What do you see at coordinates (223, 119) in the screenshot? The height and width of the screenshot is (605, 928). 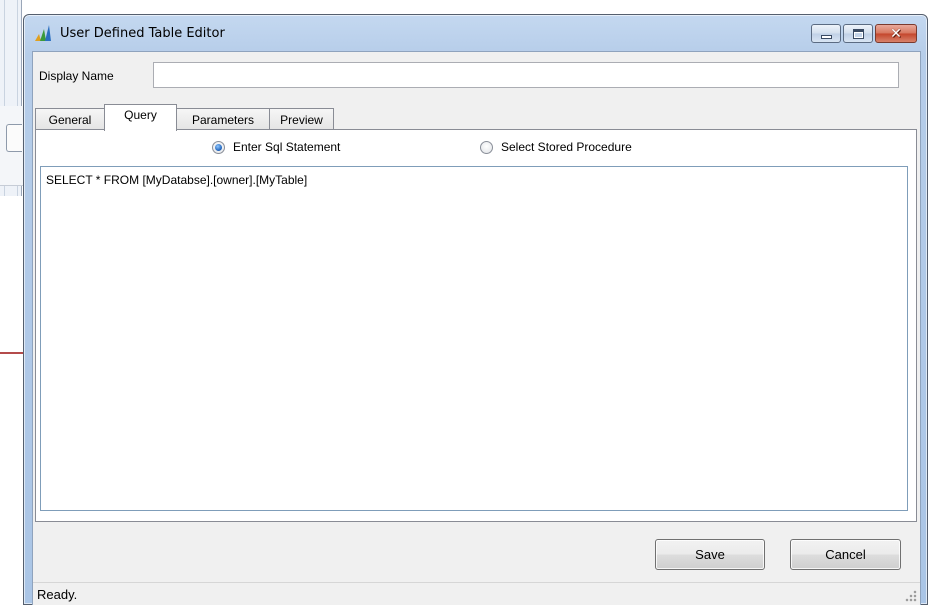 I see `tab-parameters: Parameters` at bounding box center [223, 119].